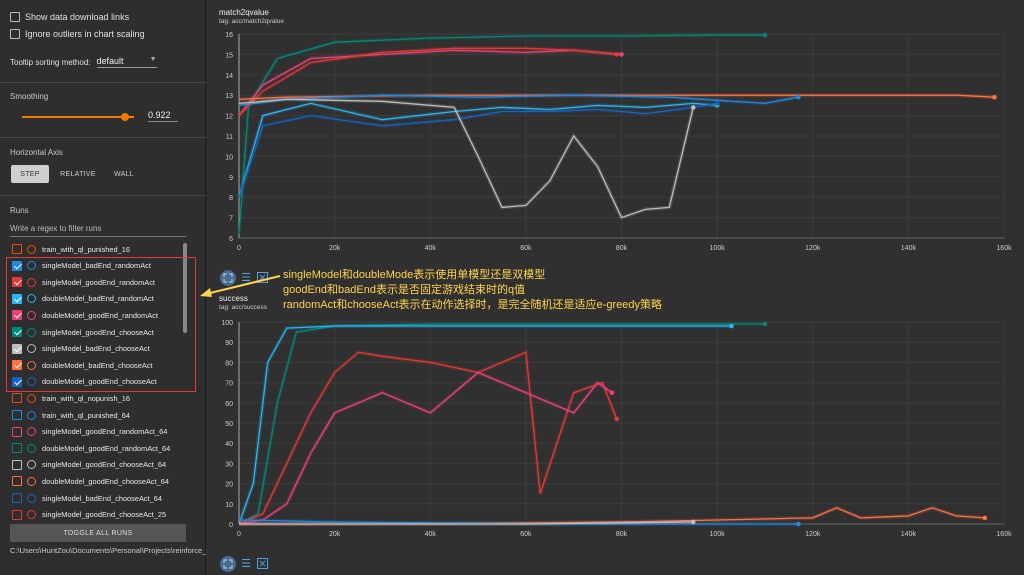 This screenshot has height=575, width=1024. I want to click on run-item: singleModel_badEnd_chooseAct_64, so click(87, 498).